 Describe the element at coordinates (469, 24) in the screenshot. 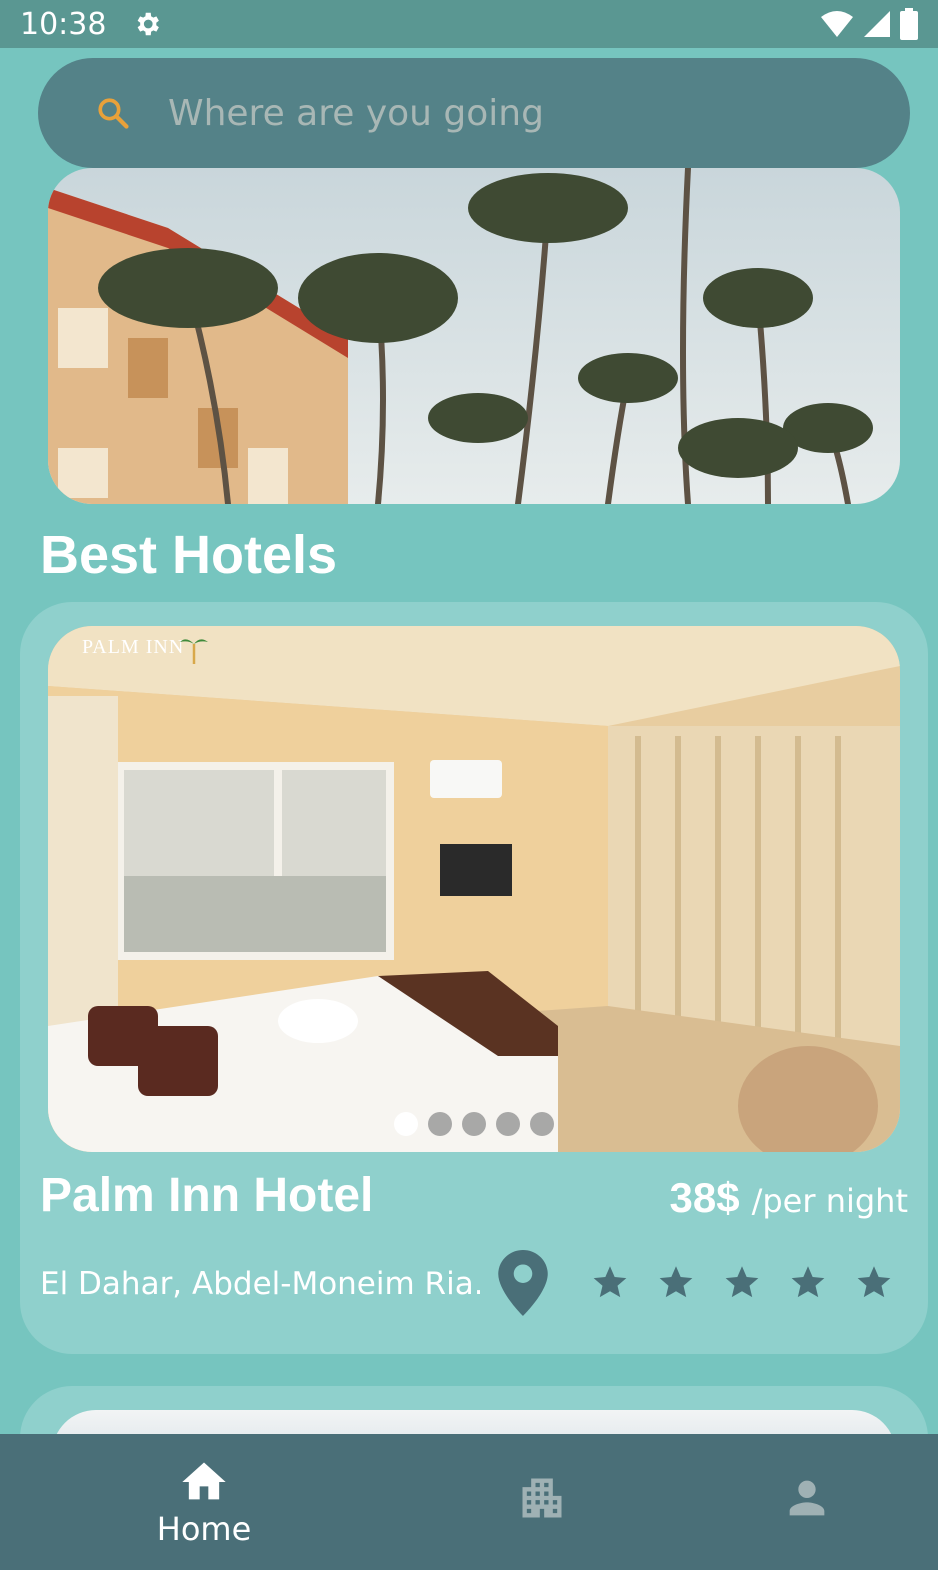

I see `status-bar: 10:38` at that location.